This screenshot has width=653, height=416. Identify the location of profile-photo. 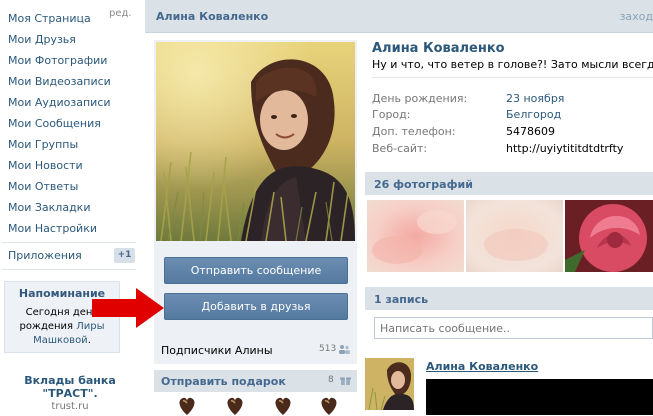
(255, 141).